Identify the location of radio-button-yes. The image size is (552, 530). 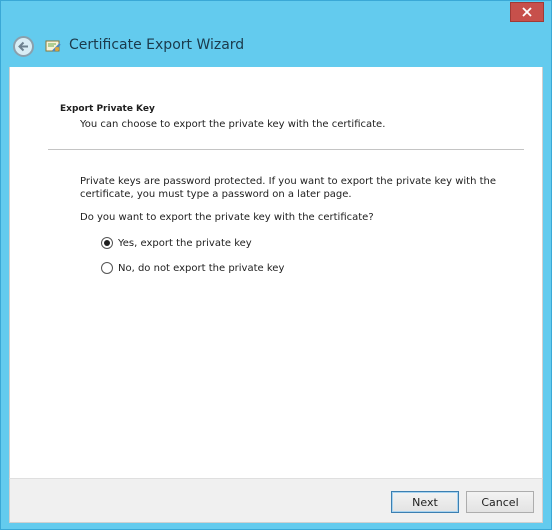
(107, 243).